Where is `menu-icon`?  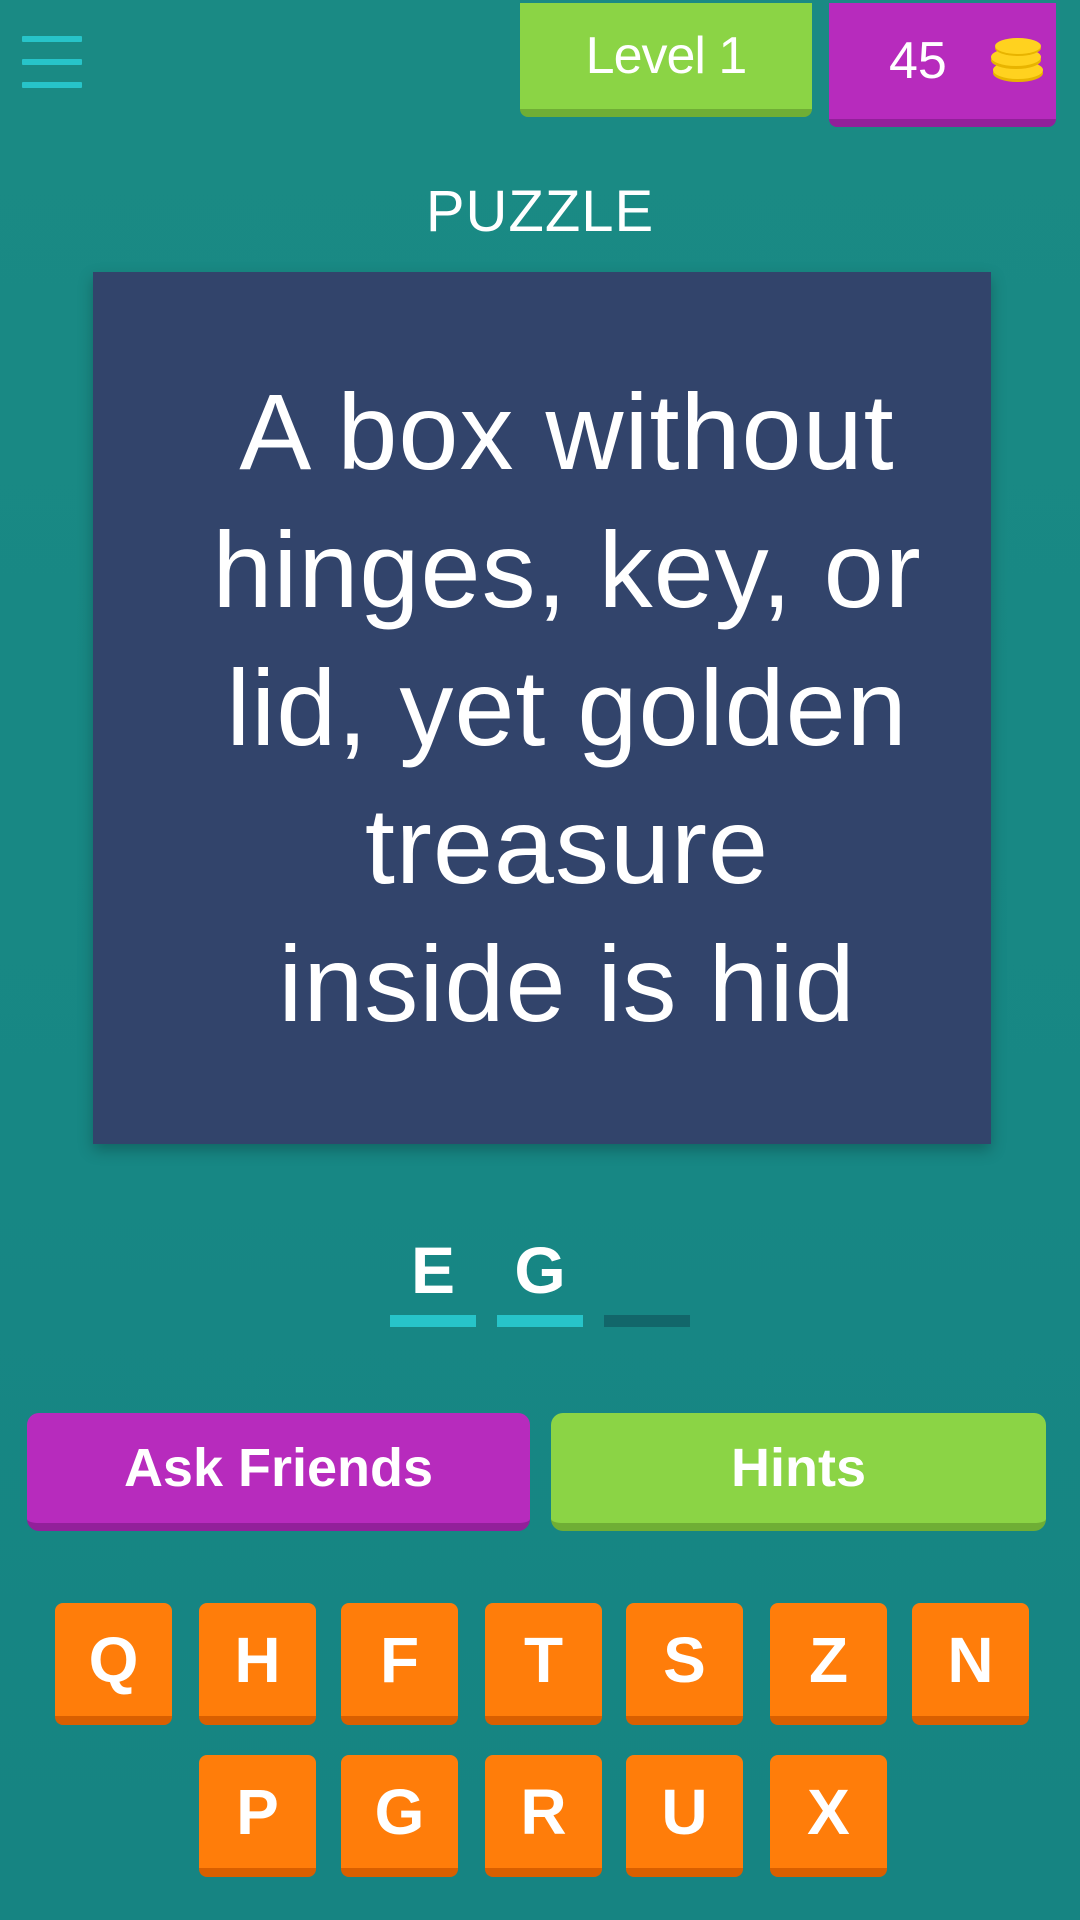
menu-icon is located at coordinates (52, 62).